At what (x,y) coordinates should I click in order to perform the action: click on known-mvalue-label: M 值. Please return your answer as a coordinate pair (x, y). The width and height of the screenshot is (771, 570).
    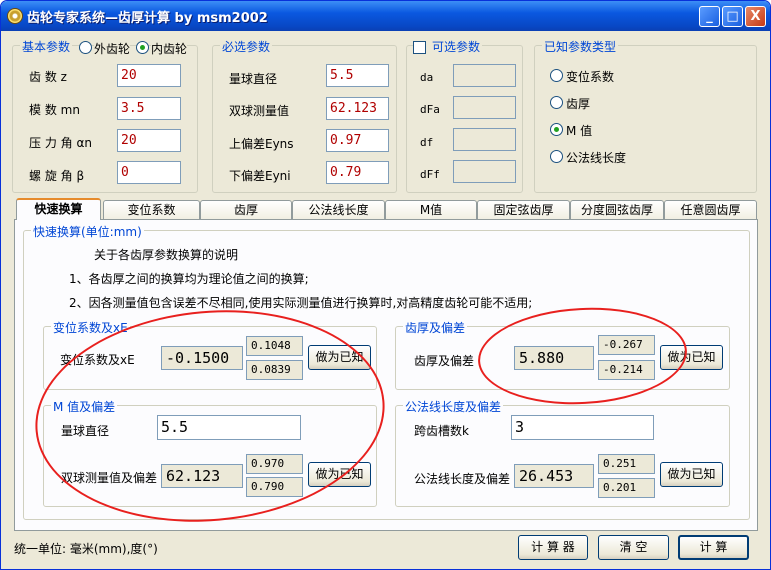
    Looking at the image, I should click on (579, 131).